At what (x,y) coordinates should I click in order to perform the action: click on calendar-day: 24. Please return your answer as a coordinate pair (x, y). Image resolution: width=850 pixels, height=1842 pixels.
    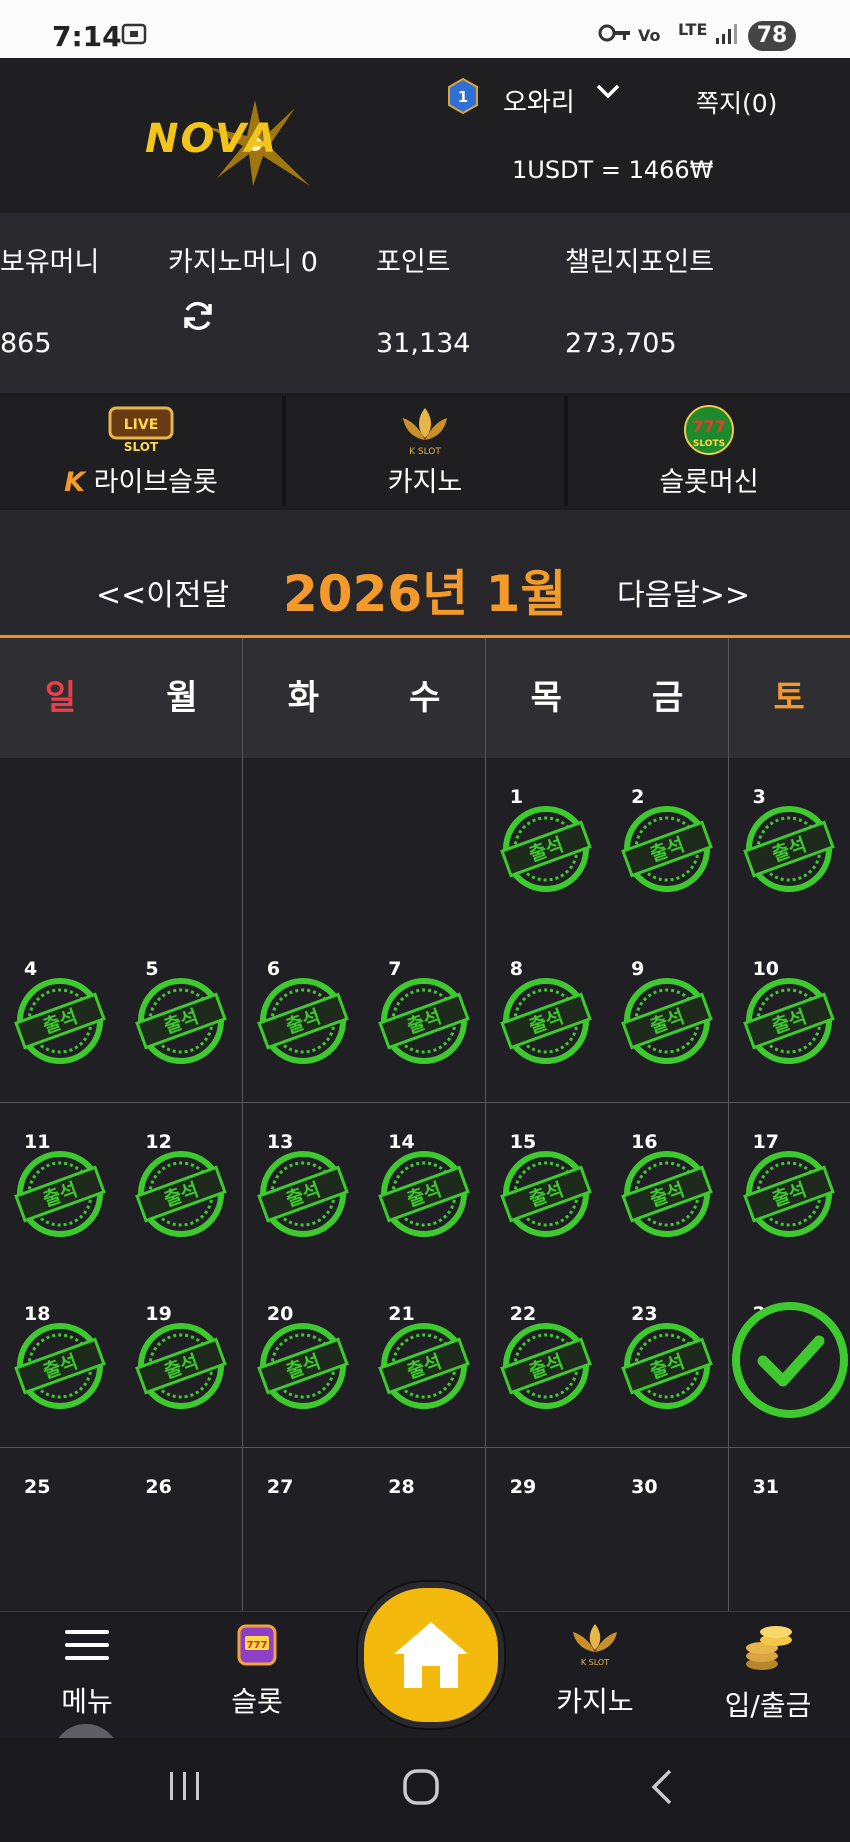
    Looking at the image, I should click on (789, 1362).